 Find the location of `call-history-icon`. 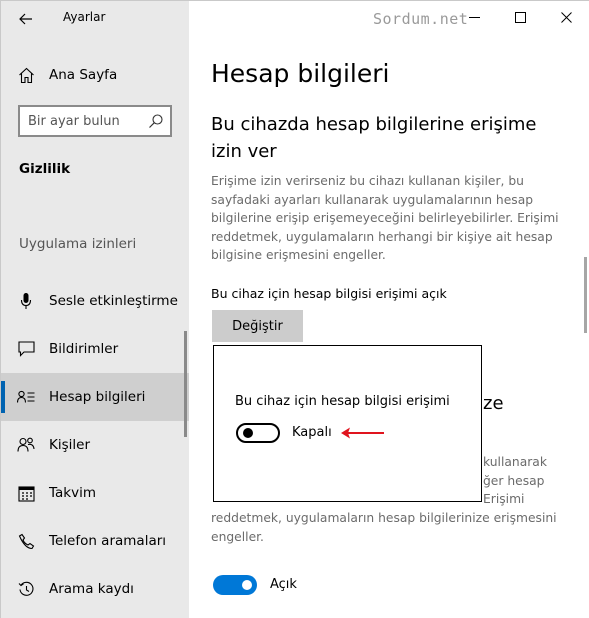

call-history-icon is located at coordinates (26, 589).